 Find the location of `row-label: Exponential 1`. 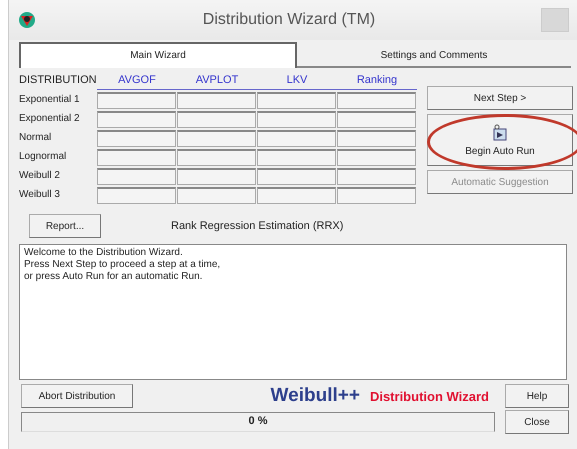

row-label: Exponential 1 is located at coordinates (50, 100).